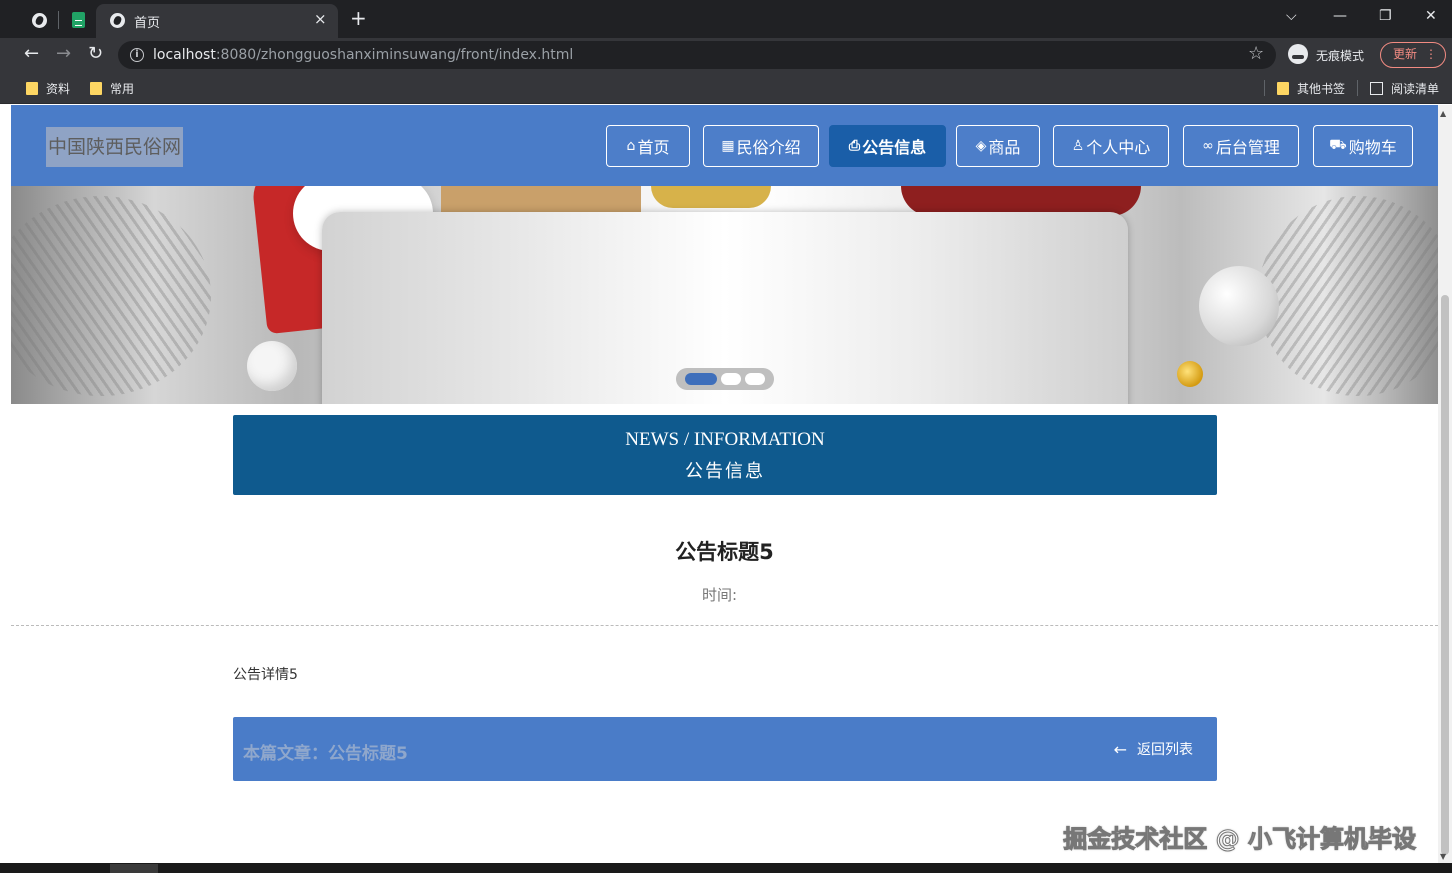 This screenshot has width=1452, height=873. I want to click on restore-button: ❐, so click(1385, 16).